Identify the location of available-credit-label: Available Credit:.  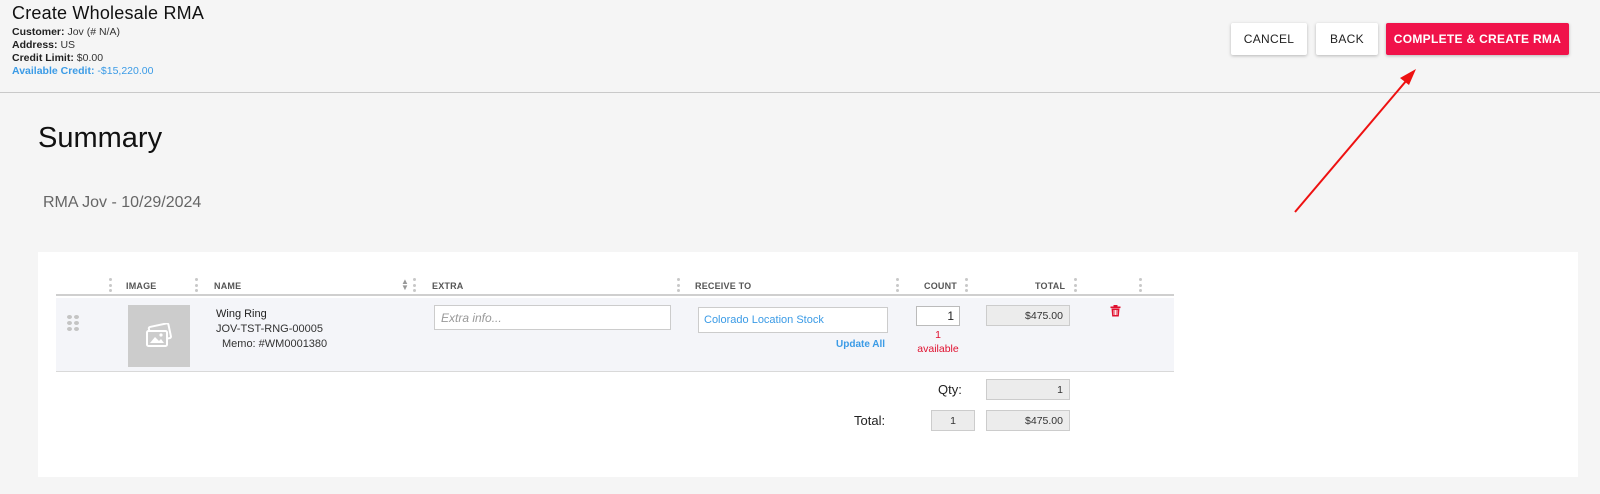
(53, 71).